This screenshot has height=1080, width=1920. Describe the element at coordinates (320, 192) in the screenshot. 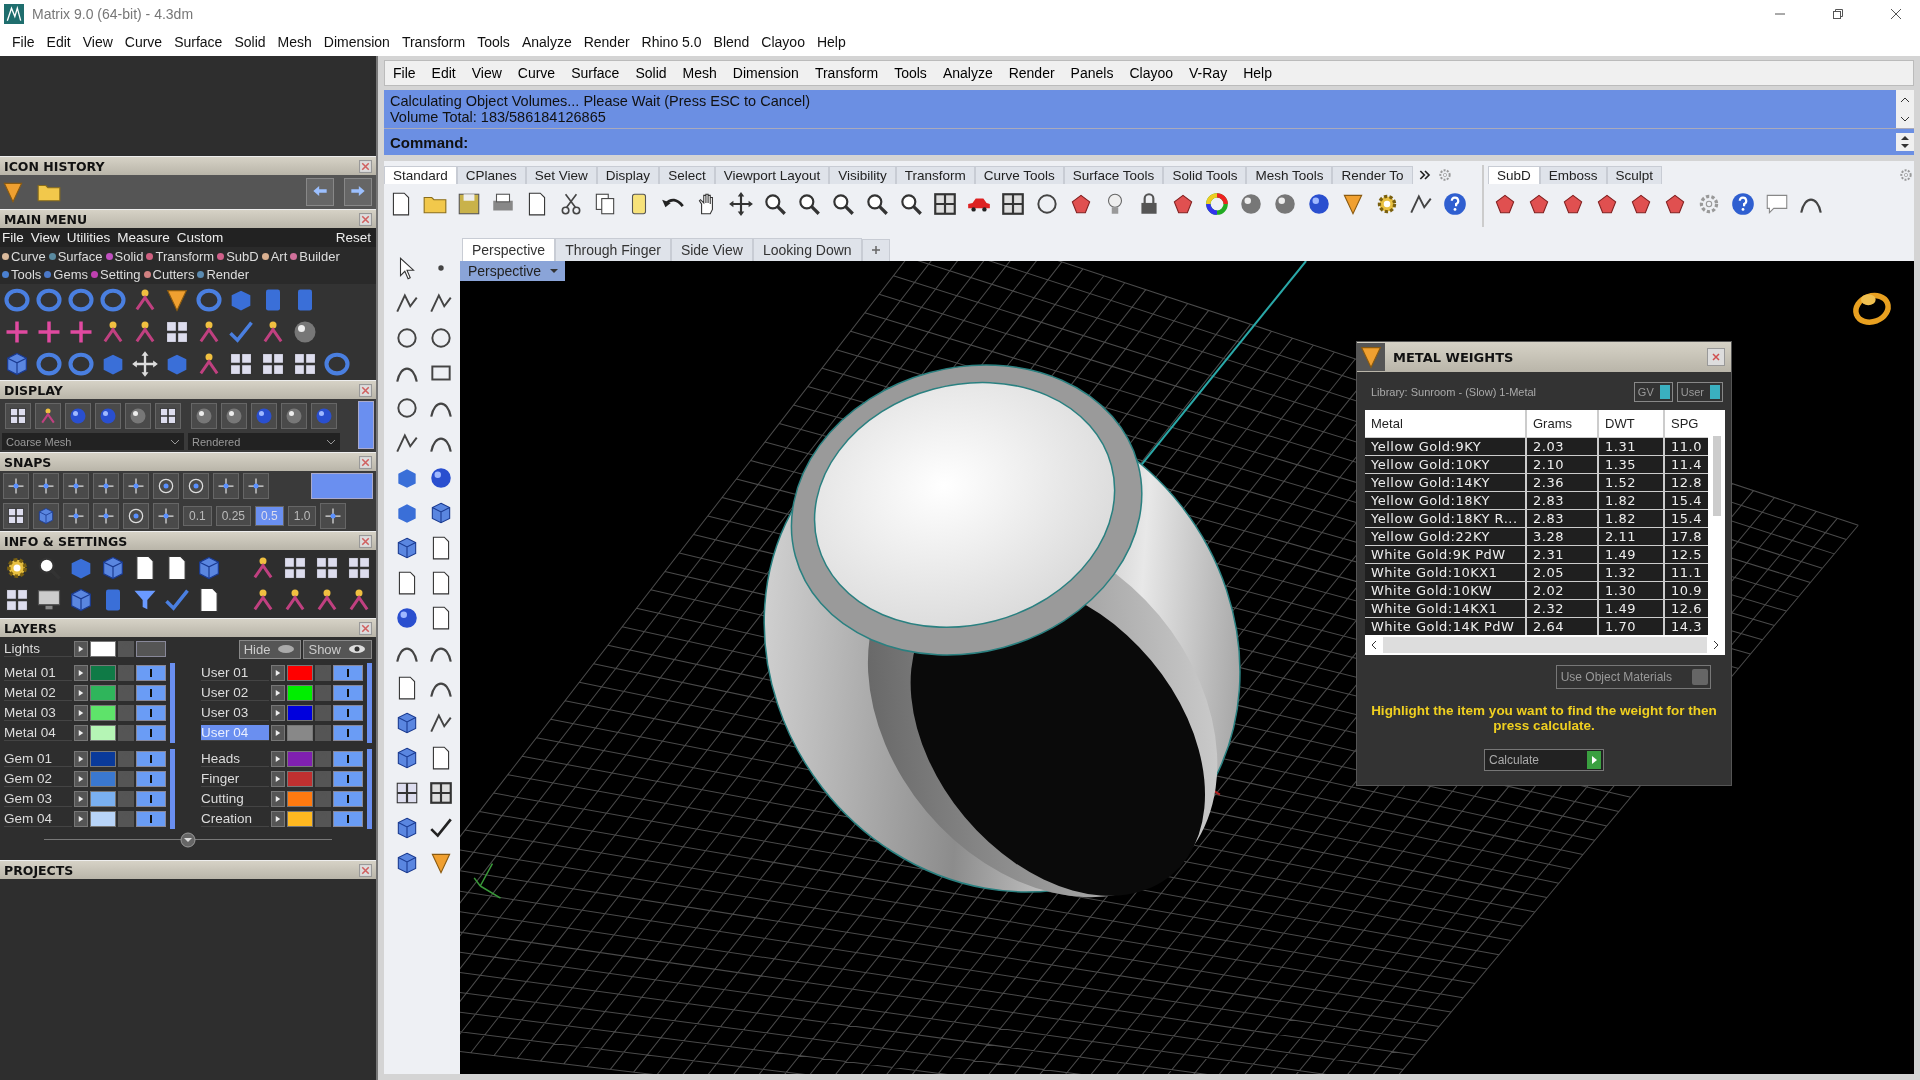

I see `back-button` at that location.